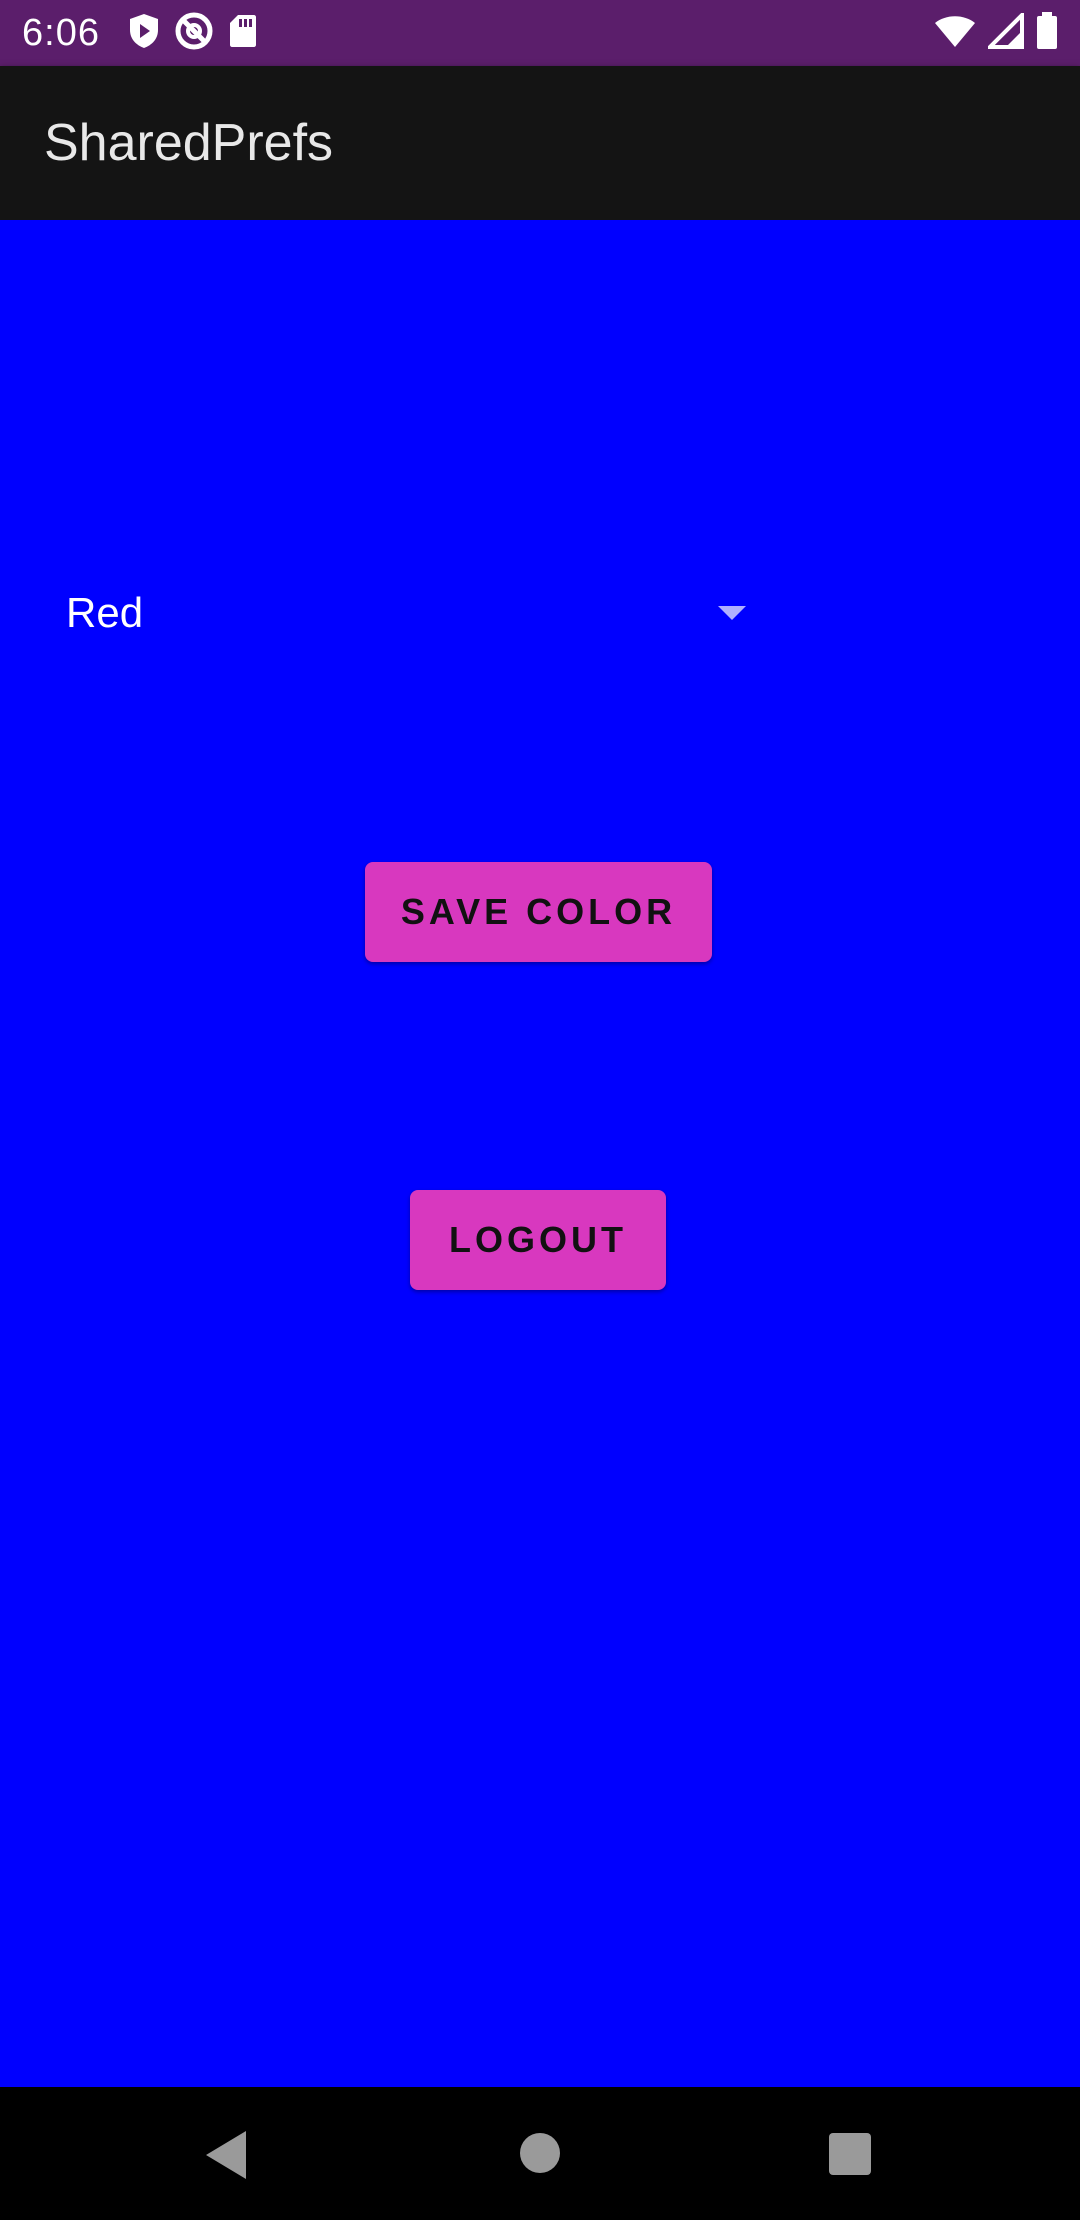 This screenshot has width=1080, height=2220. What do you see at coordinates (243, 33) in the screenshot?
I see `sd-card-icon` at bounding box center [243, 33].